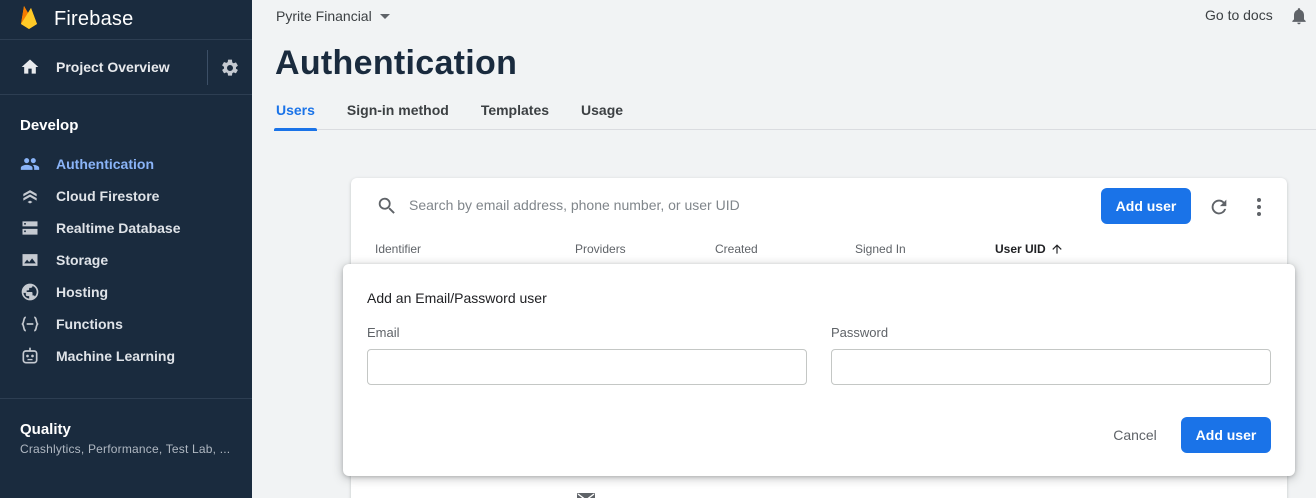  I want to click on mail-icon, so click(586, 495).